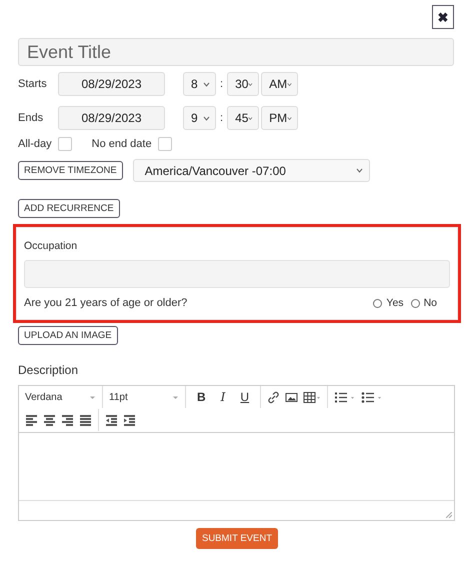 The image size is (474, 572). I want to click on end-label: Ends, so click(31, 118).